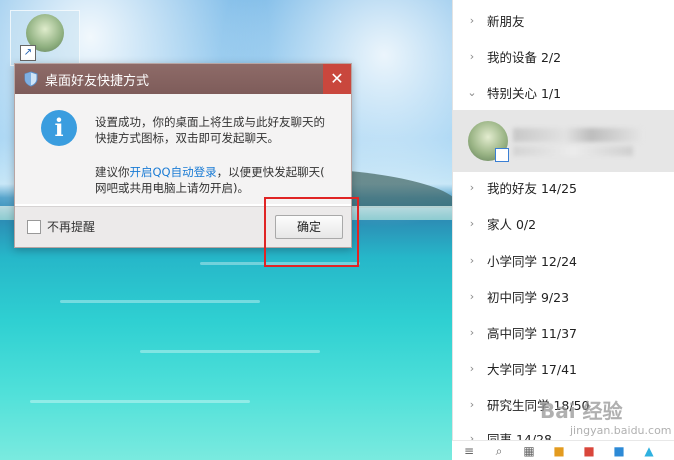 This screenshot has width=674, height=460. Describe the element at coordinates (270, 172) in the screenshot. I see `suggestion-suffix: ，以便更快发起聊天(` at that location.